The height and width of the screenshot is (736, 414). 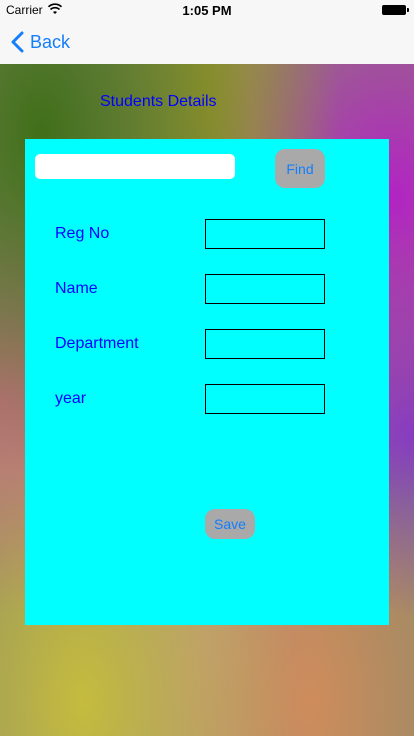 What do you see at coordinates (230, 524) in the screenshot?
I see `save-button: Save` at bounding box center [230, 524].